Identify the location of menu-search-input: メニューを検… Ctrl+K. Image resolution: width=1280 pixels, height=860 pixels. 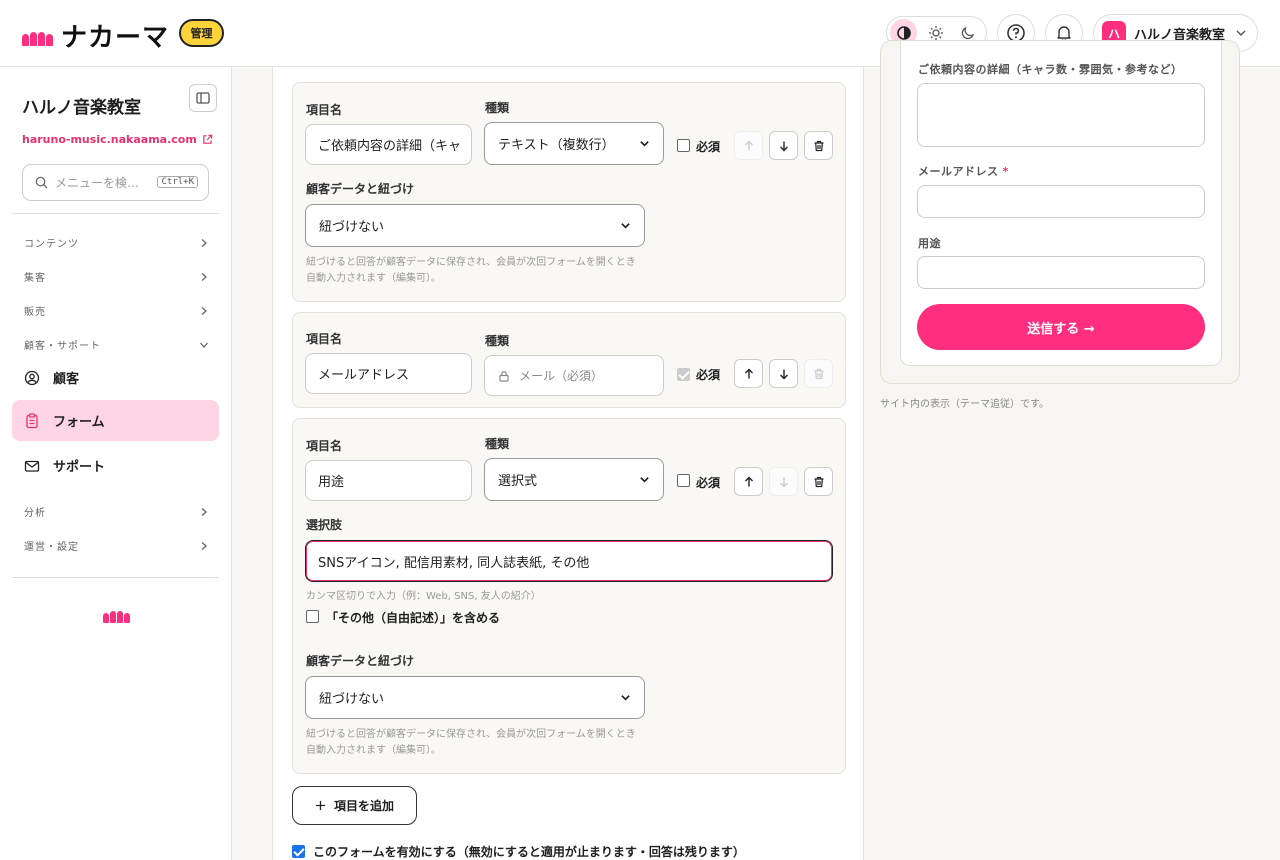
(115, 182).